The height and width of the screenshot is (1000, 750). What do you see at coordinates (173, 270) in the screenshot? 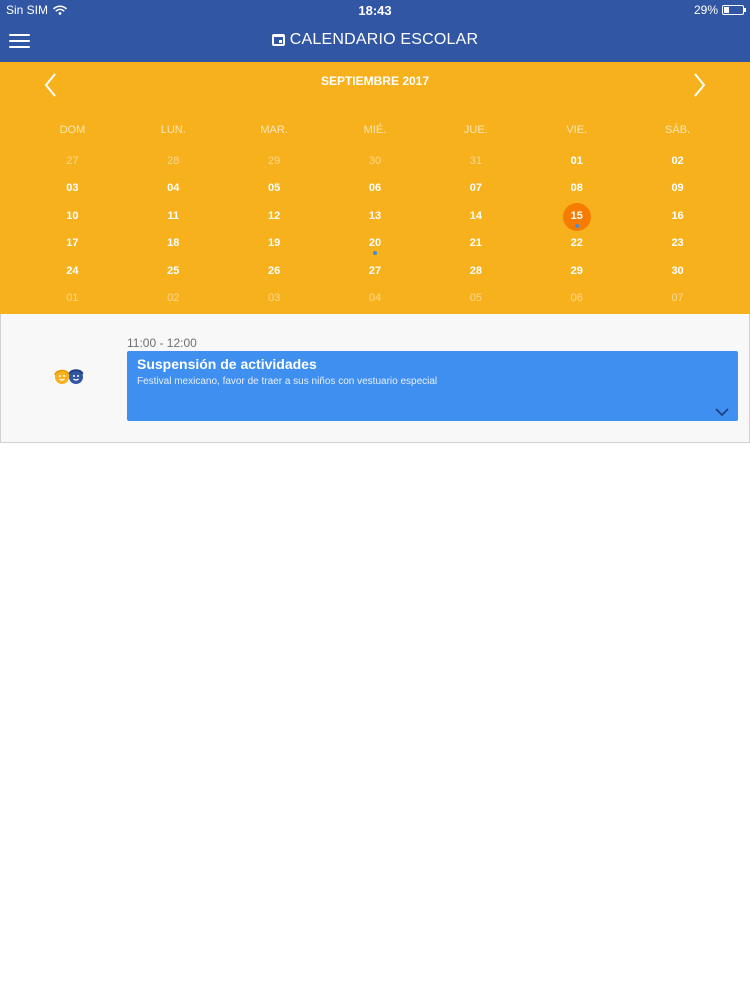
I see `calendar-day-number: 25` at bounding box center [173, 270].